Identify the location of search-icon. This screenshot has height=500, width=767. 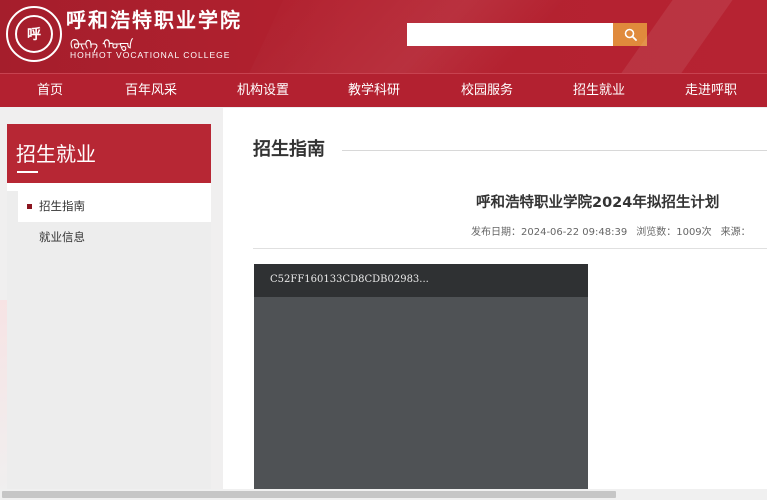
(630, 34).